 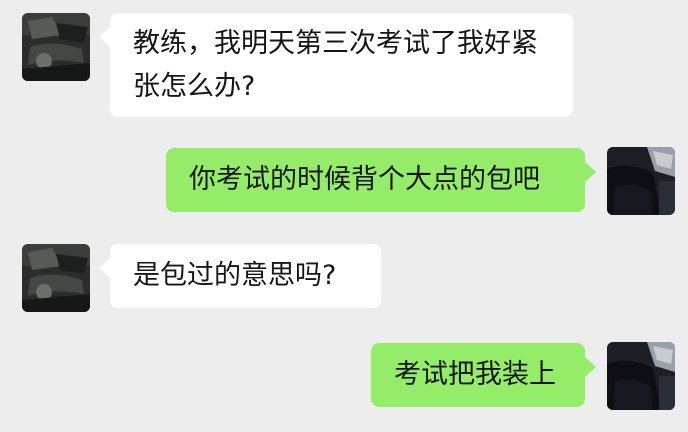 What do you see at coordinates (475, 374) in the screenshot?
I see `message-text-line: 考试把我装上` at bounding box center [475, 374].